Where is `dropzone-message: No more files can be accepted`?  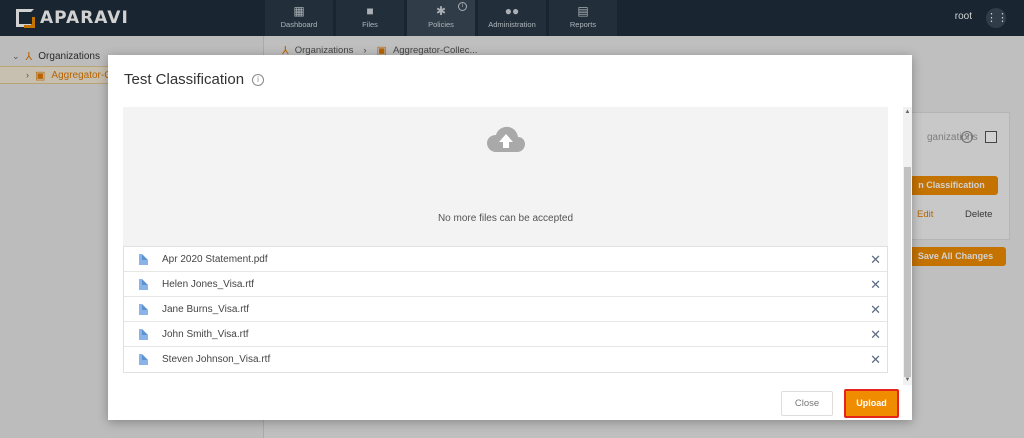
dropzone-message: No more files can be accepted is located at coordinates (505, 218).